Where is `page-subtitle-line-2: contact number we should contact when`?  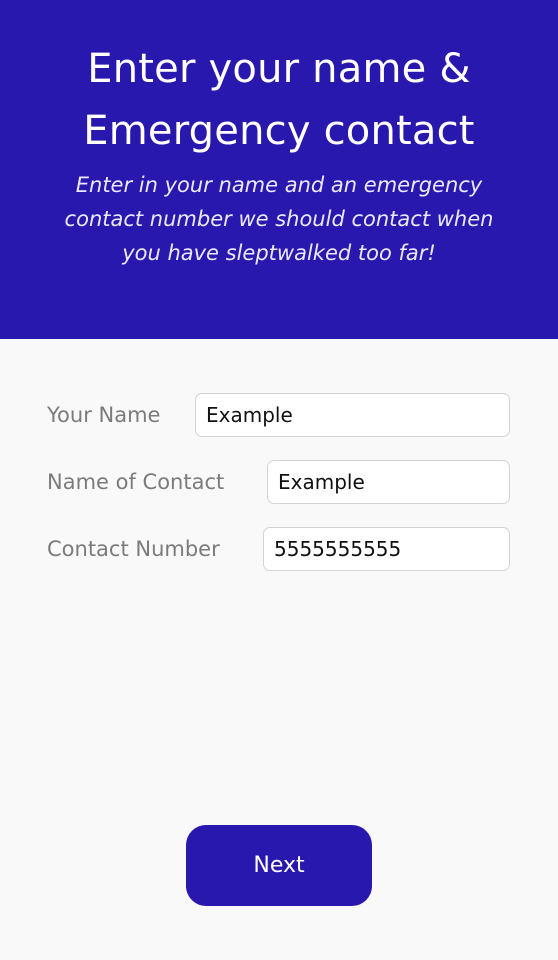 page-subtitle-line-2: contact number we should contact when is located at coordinates (279, 219).